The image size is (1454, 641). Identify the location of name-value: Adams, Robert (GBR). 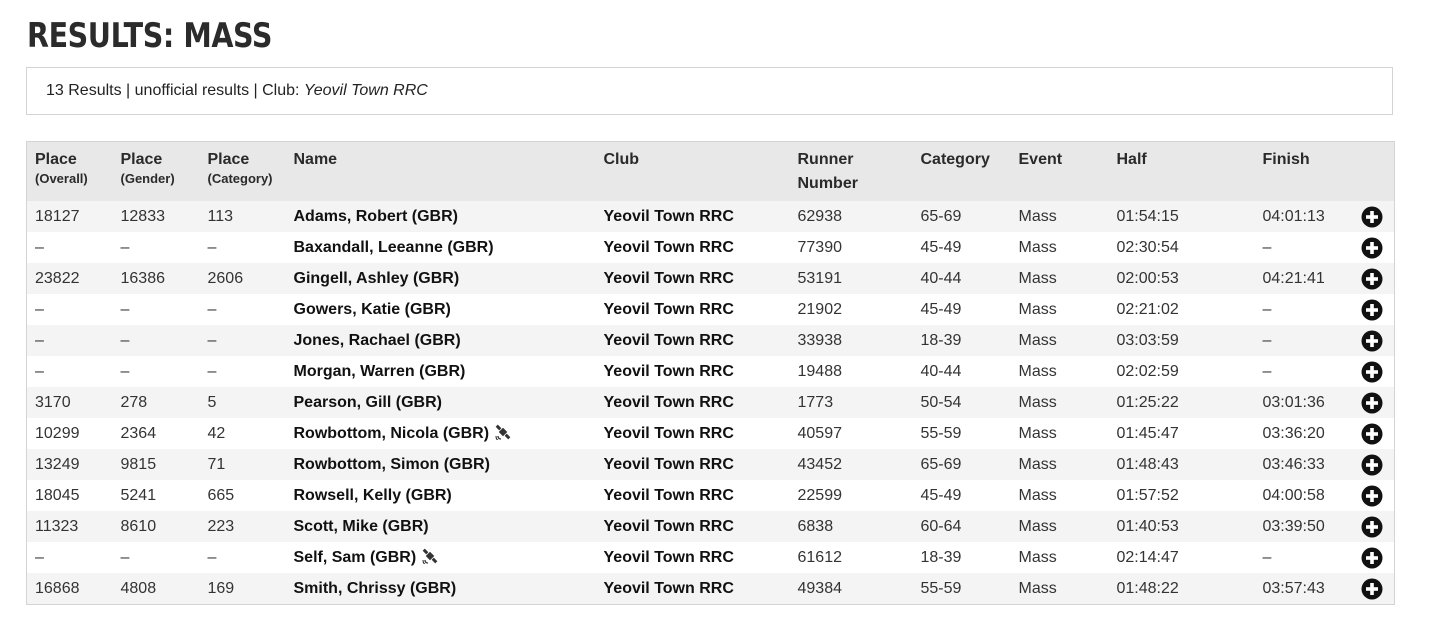
(375, 216).